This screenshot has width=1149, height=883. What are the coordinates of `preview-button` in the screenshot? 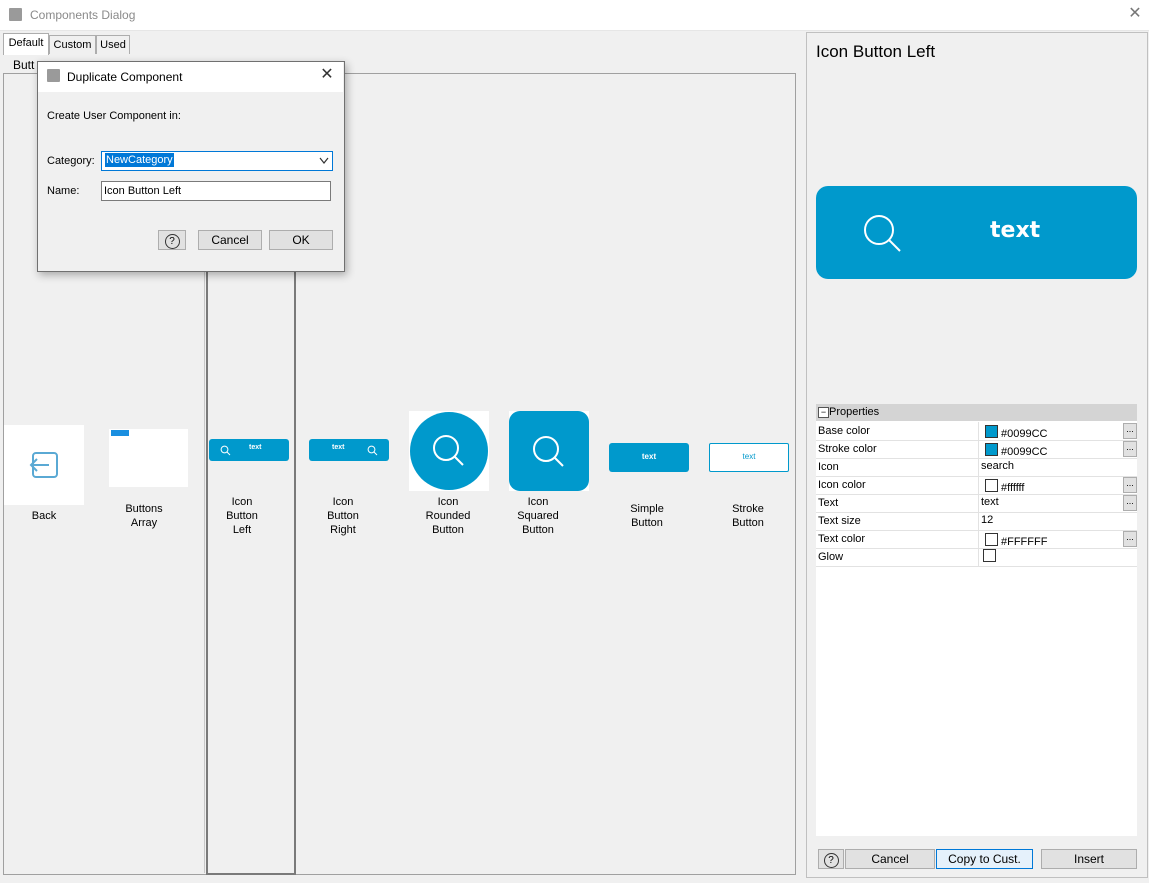 It's located at (976, 232).